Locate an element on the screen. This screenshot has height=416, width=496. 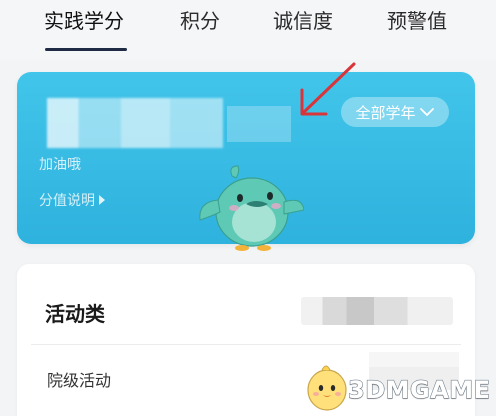
tab-bar: 实践学分 积分 诚信度 预警值 is located at coordinates (248, 30).